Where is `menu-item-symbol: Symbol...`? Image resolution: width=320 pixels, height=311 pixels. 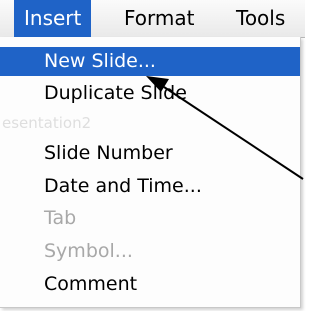 menu-item-symbol: Symbol... is located at coordinates (88, 251).